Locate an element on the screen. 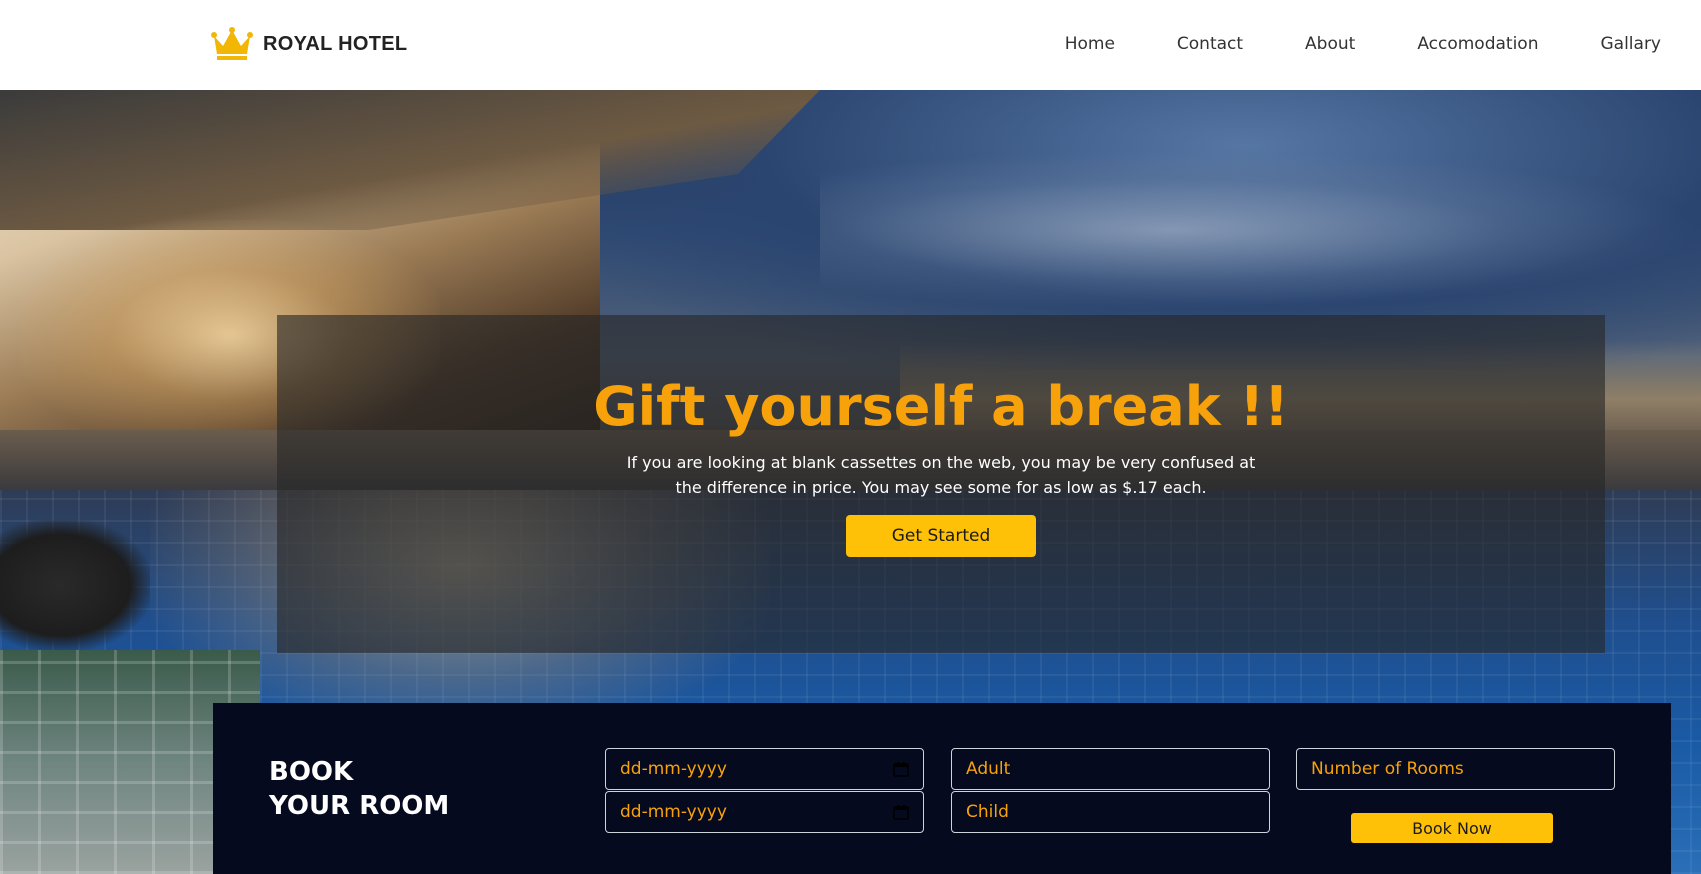 This screenshot has height=874, width=1701. nav-home: Home is located at coordinates (1090, 44).